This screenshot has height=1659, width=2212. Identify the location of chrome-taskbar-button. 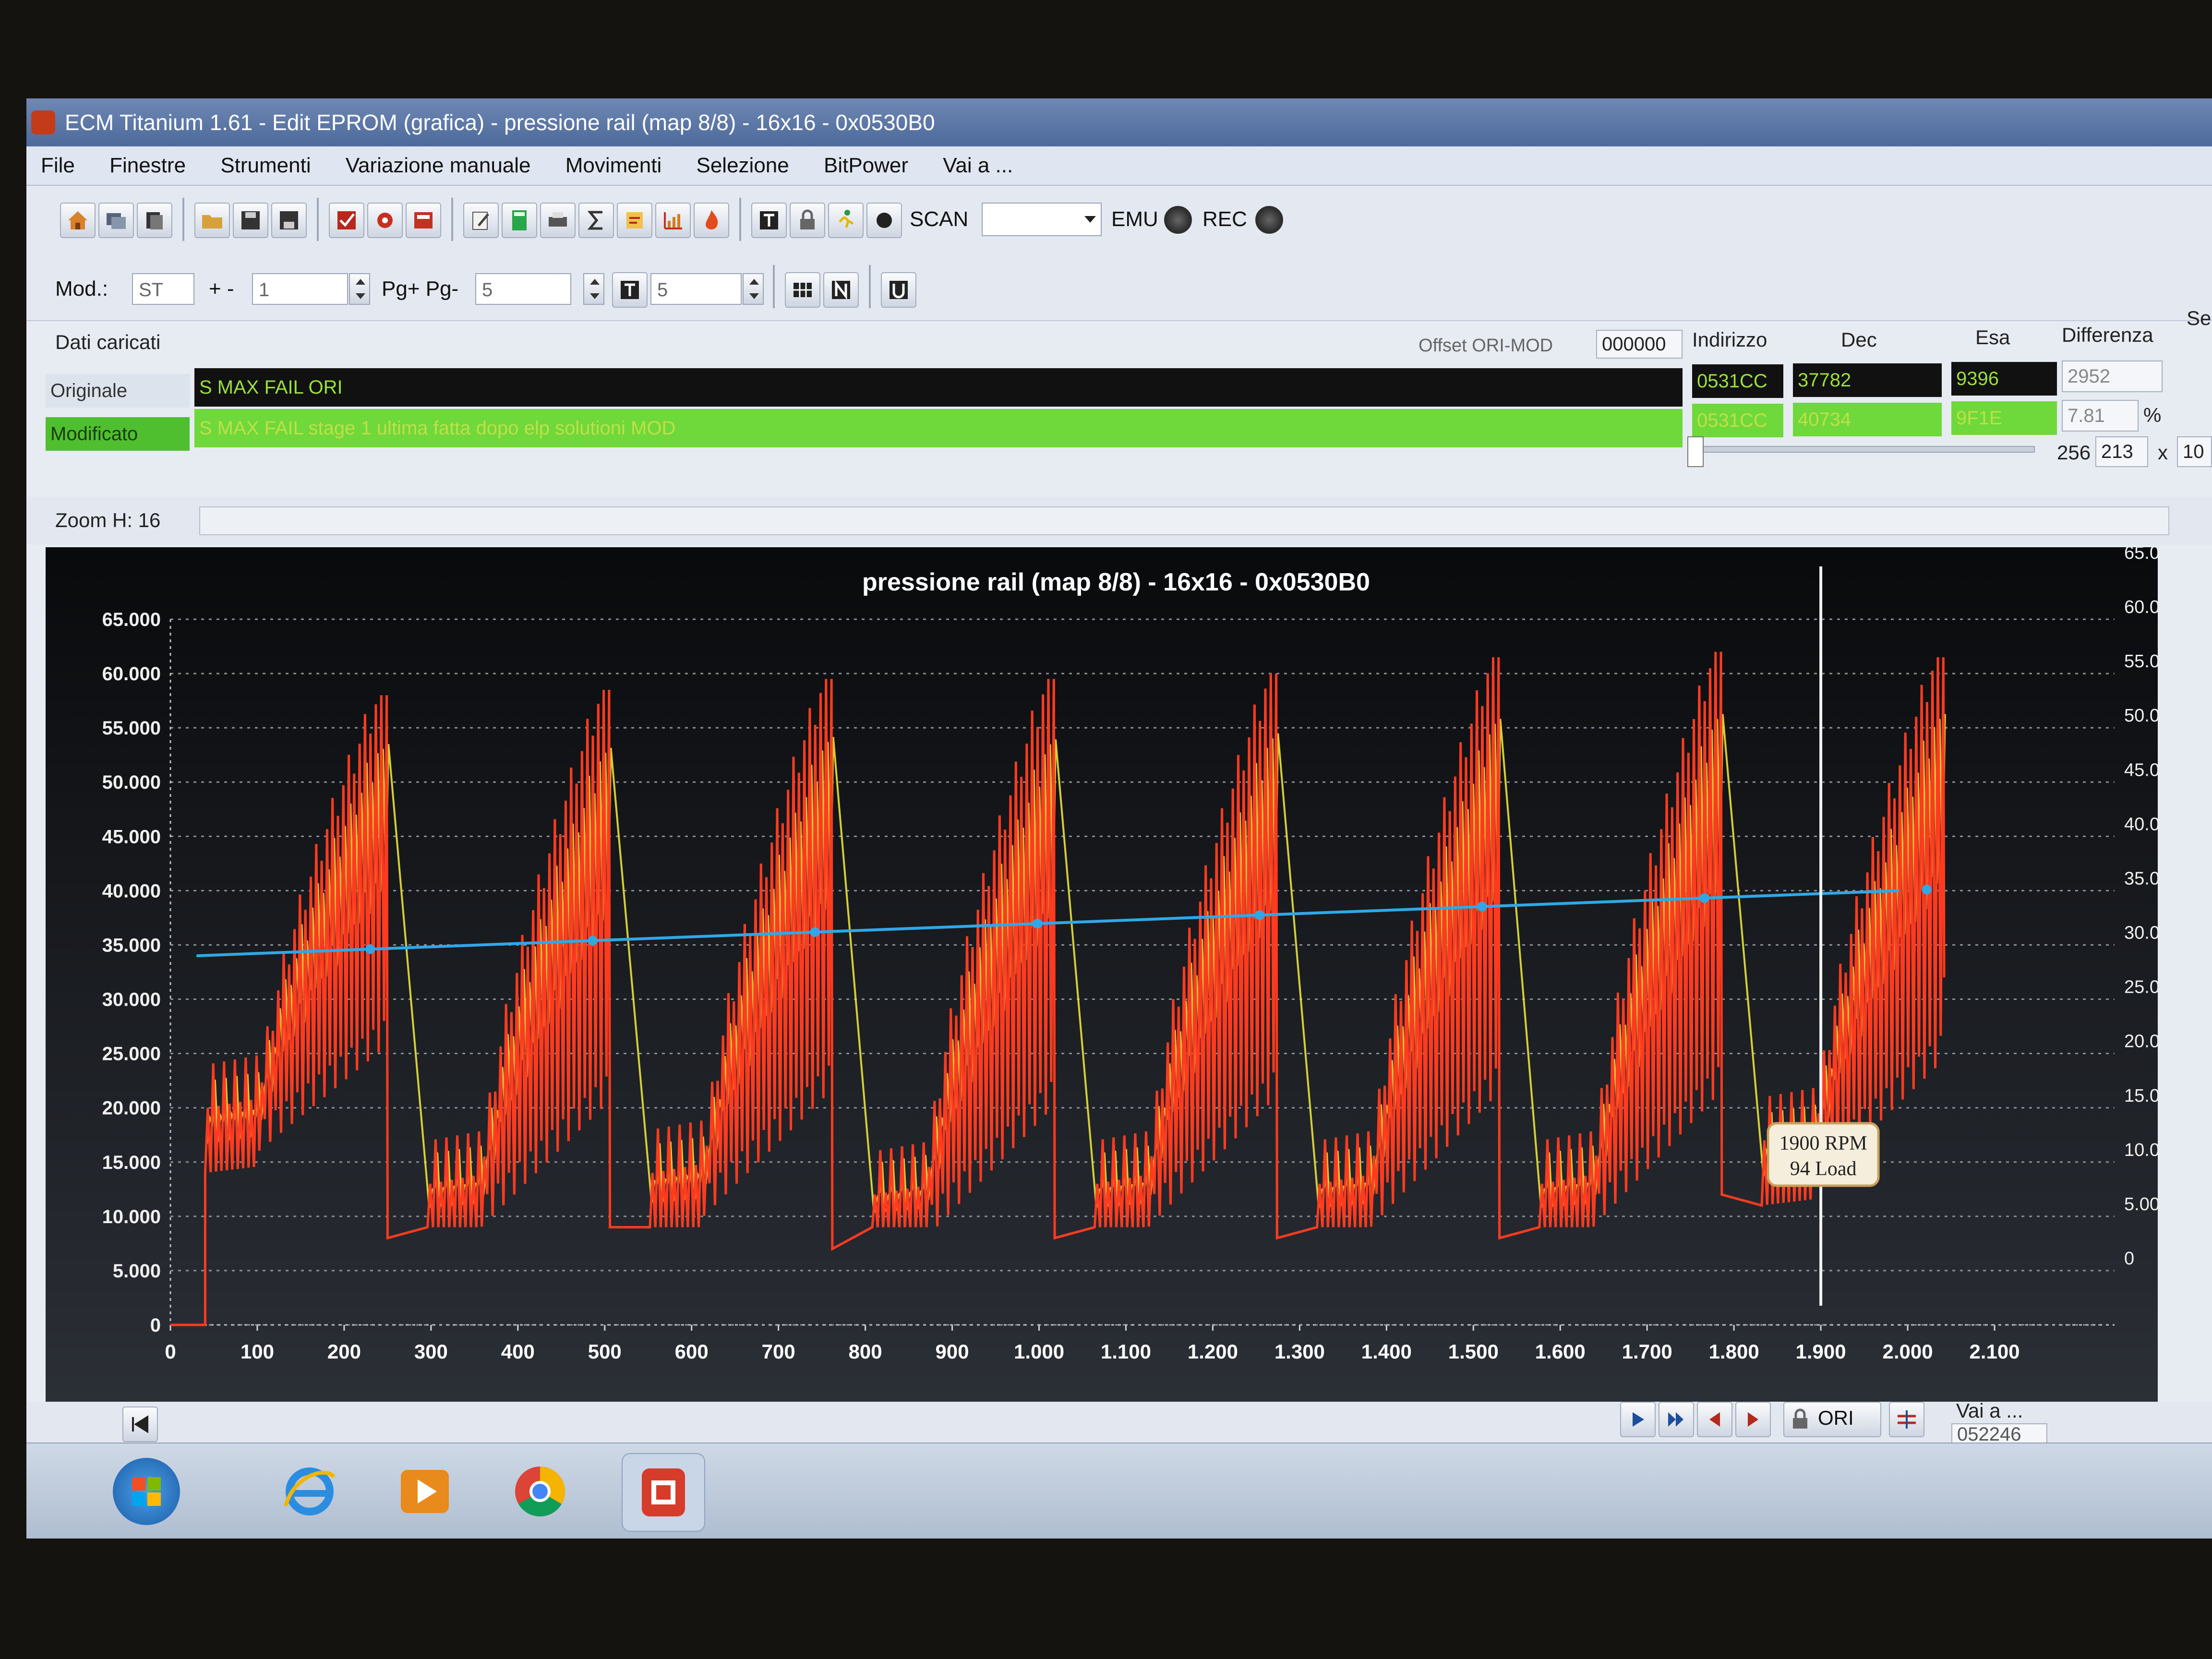
(540, 1492).